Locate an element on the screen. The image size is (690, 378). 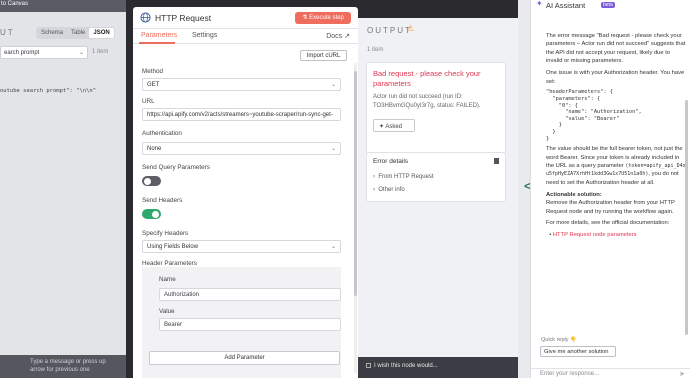
node-title: HTTP Request is located at coordinates (183, 18).